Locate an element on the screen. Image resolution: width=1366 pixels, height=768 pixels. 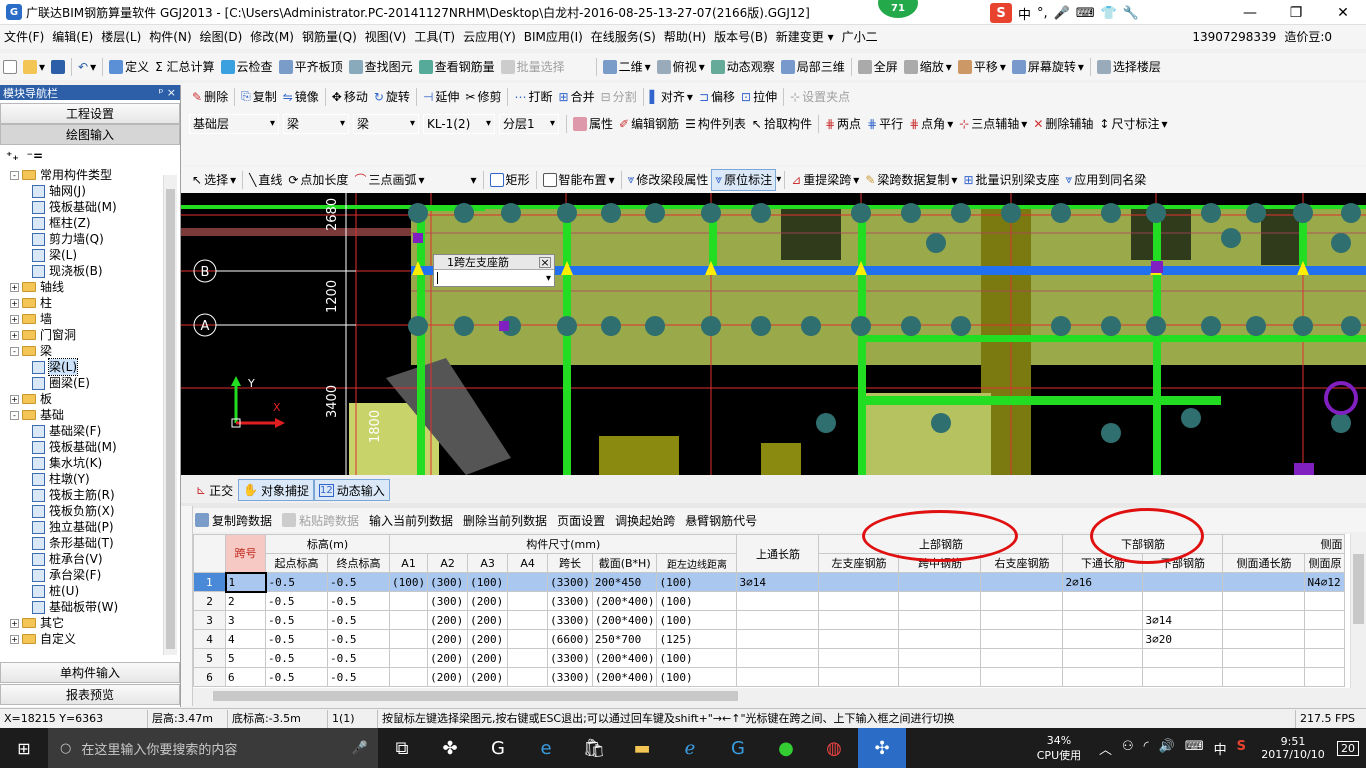
three-point-axis-dropdown: ⊹ 三点辅轴 ▾ is located at coordinates (993, 124).